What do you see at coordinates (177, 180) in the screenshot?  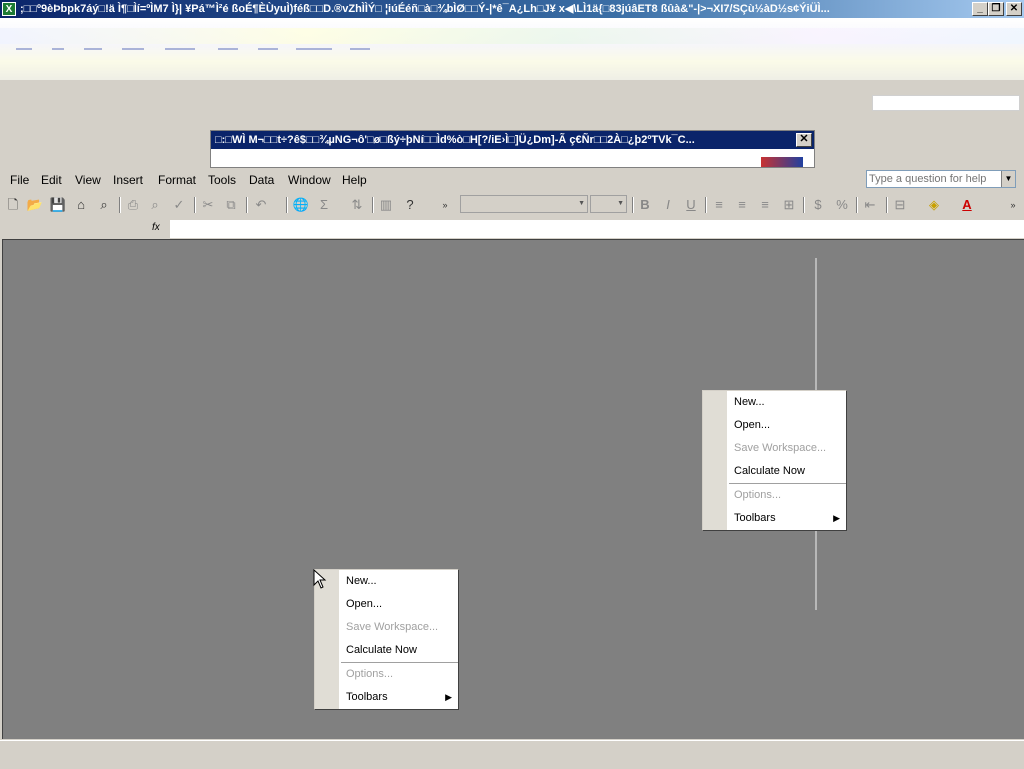 I see `menu-format: Format` at bounding box center [177, 180].